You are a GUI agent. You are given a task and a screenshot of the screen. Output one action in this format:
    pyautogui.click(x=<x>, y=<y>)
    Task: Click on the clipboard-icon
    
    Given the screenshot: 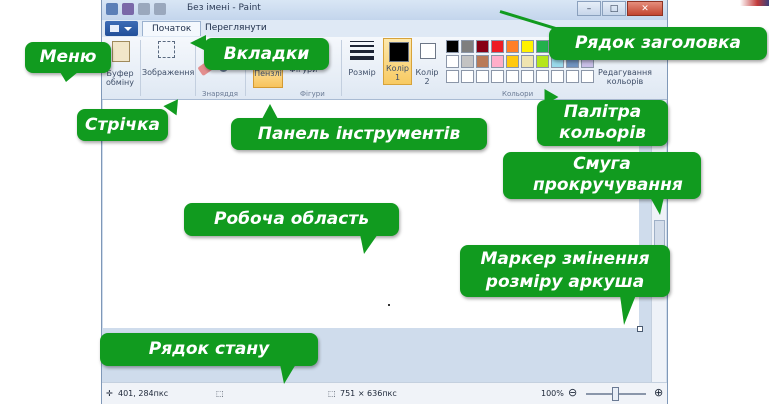 What is the action you would take?
    pyautogui.click(x=121, y=51)
    